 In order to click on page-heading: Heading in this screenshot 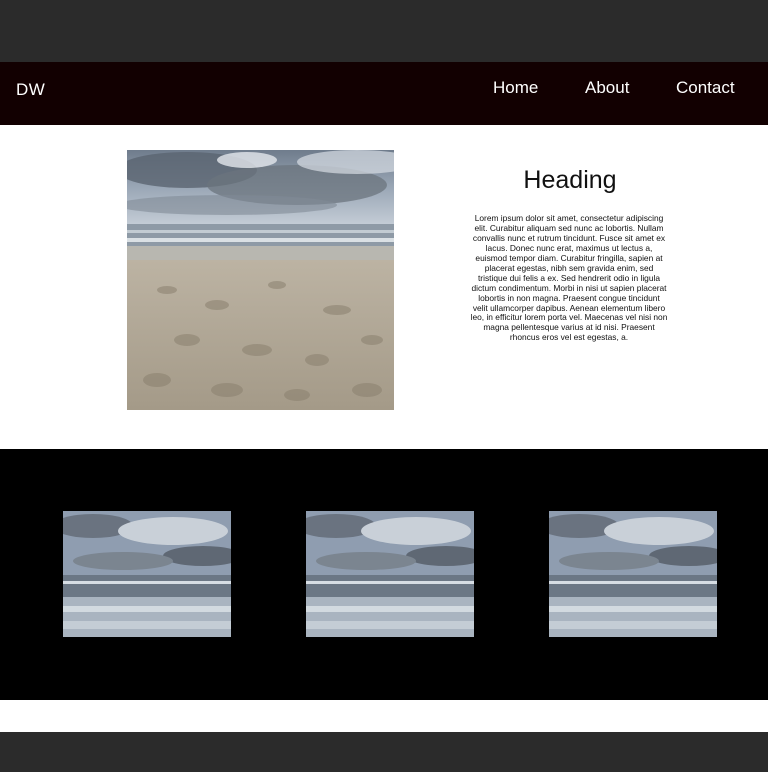, I will do `click(570, 179)`.